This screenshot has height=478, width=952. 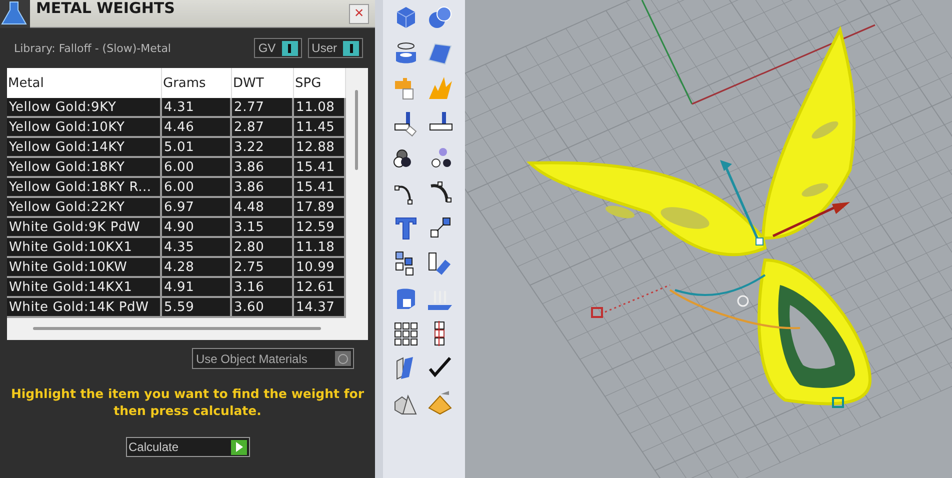 What do you see at coordinates (84, 148) in the screenshot?
I see `table-cell: Yellow Gold:14KY` at bounding box center [84, 148].